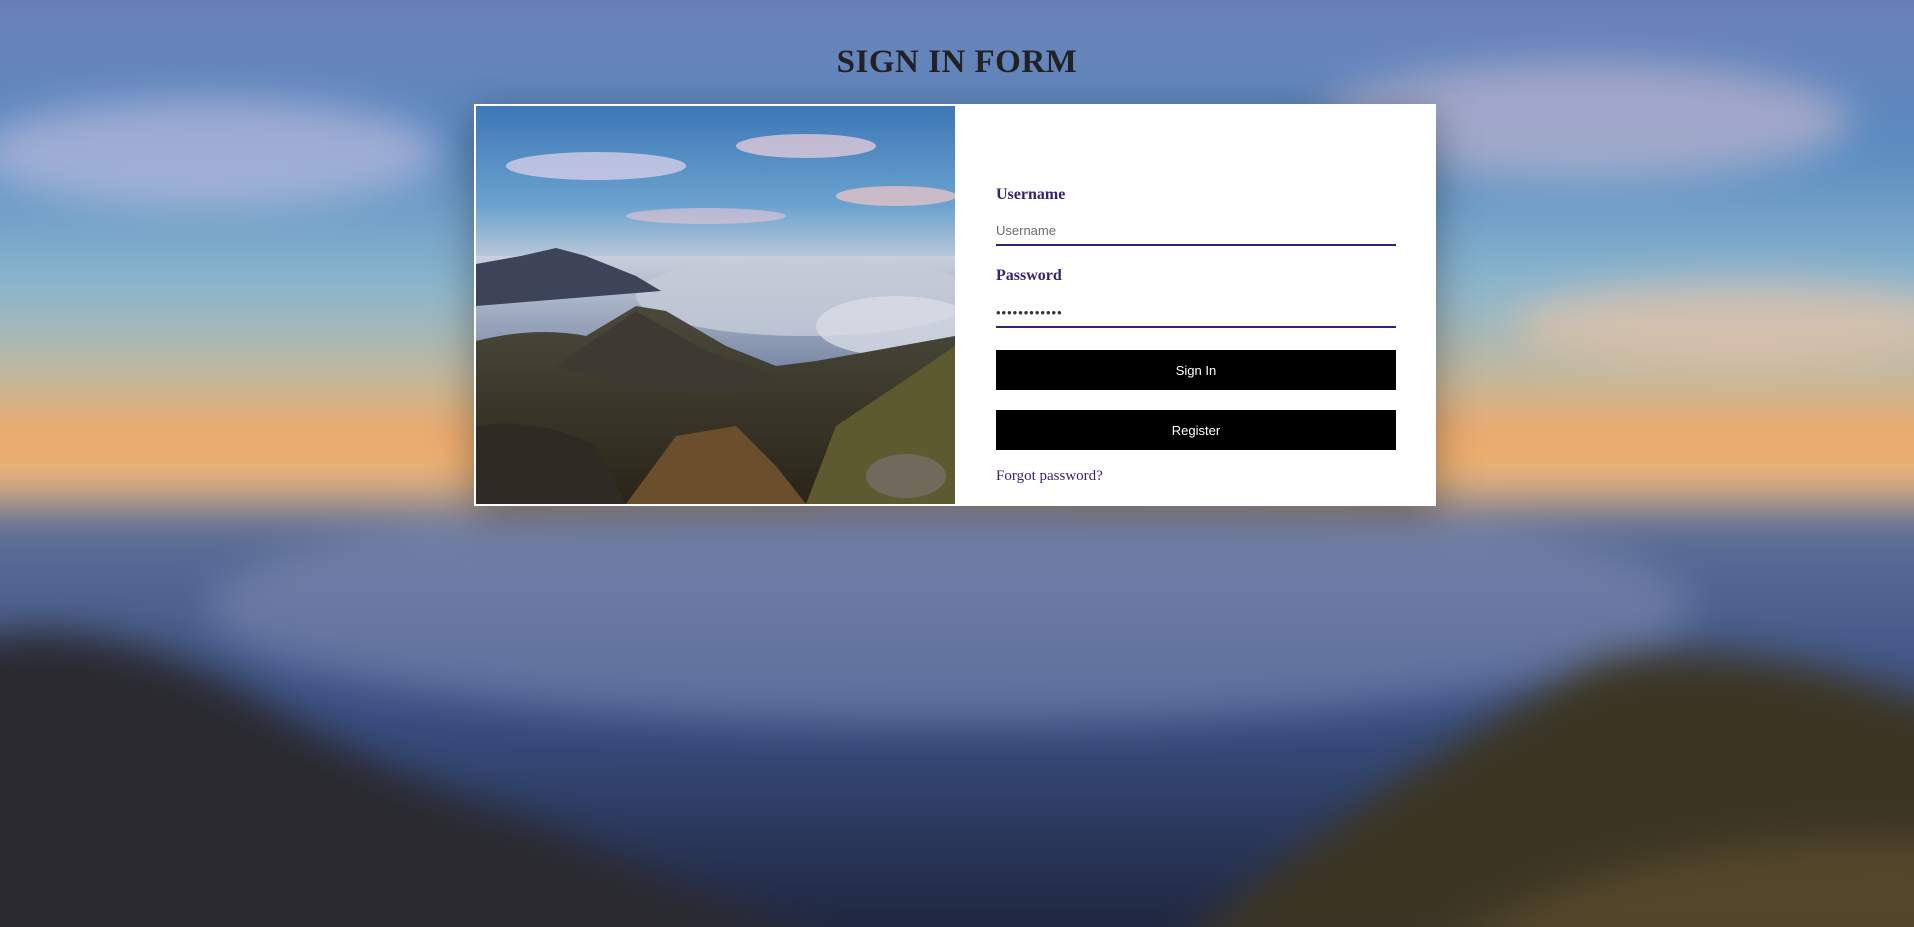  What do you see at coordinates (1196, 313) in the screenshot?
I see `password-input` at bounding box center [1196, 313].